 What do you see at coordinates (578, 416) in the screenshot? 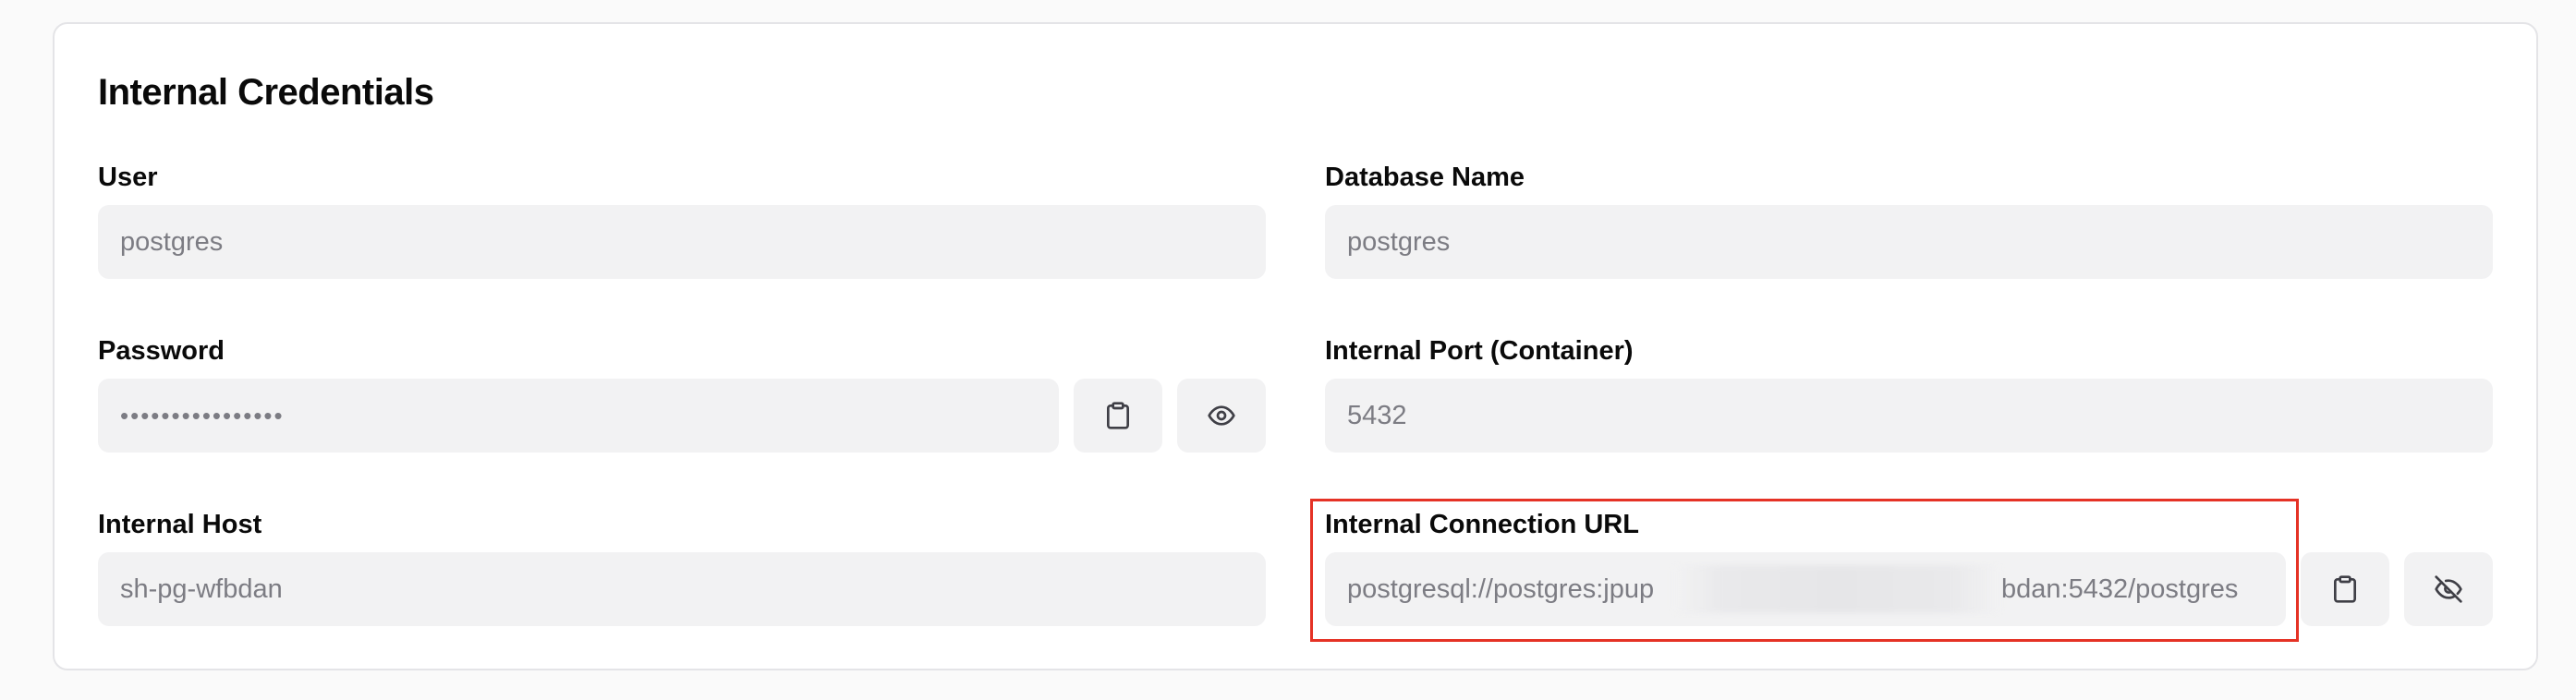
I see `password-field: ••••••••••••••••` at bounding box center [578, 416].